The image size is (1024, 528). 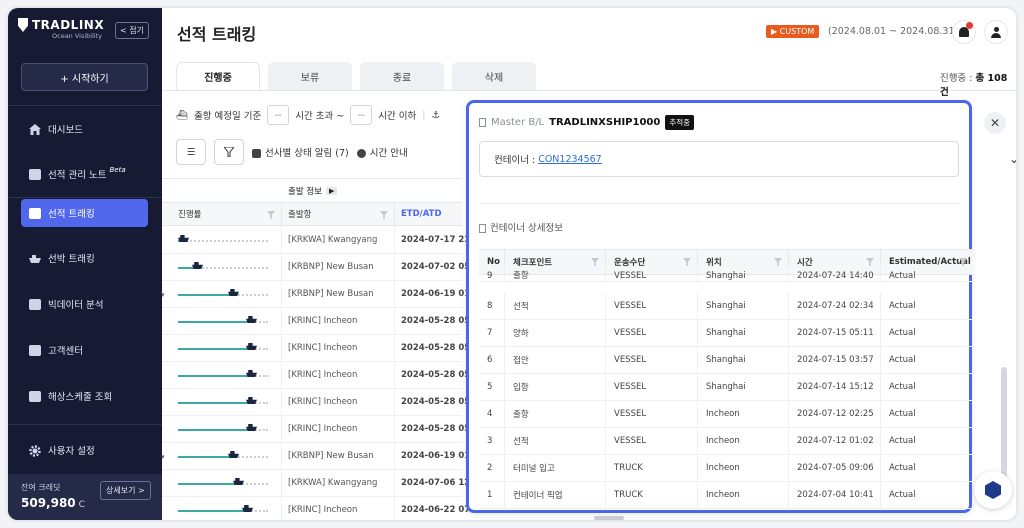 I want to click on sidebar-item-vessel-tracking: 선박 트래킹, so click(x=84, y=258).